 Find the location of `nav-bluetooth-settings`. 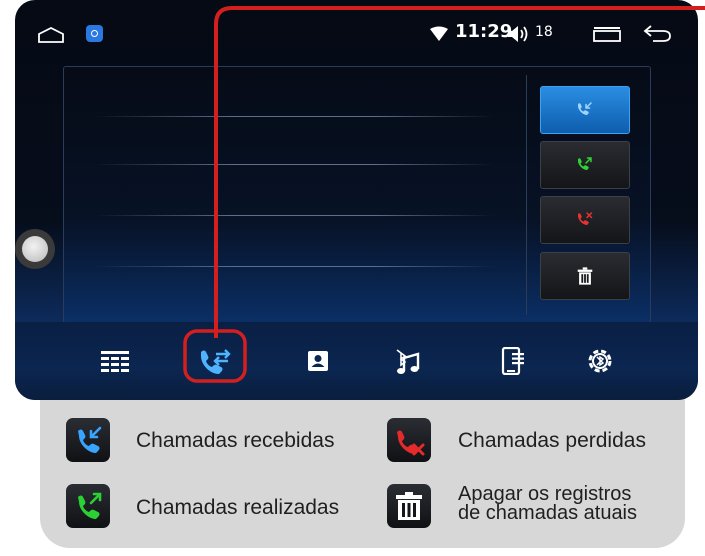

nav-bluetooth-settings is located at coordinates (600, 361).